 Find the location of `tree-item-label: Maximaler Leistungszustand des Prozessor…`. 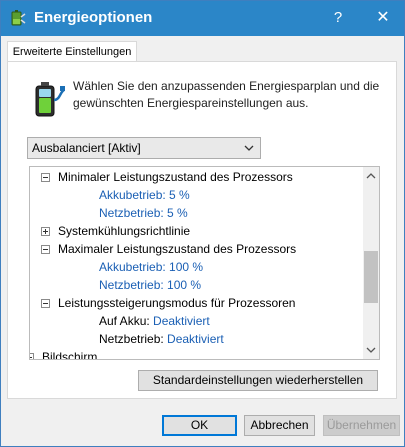

tree-item-label: Maximaler Leistungszustand des Prozessor… is located at coordinates (177, 249).